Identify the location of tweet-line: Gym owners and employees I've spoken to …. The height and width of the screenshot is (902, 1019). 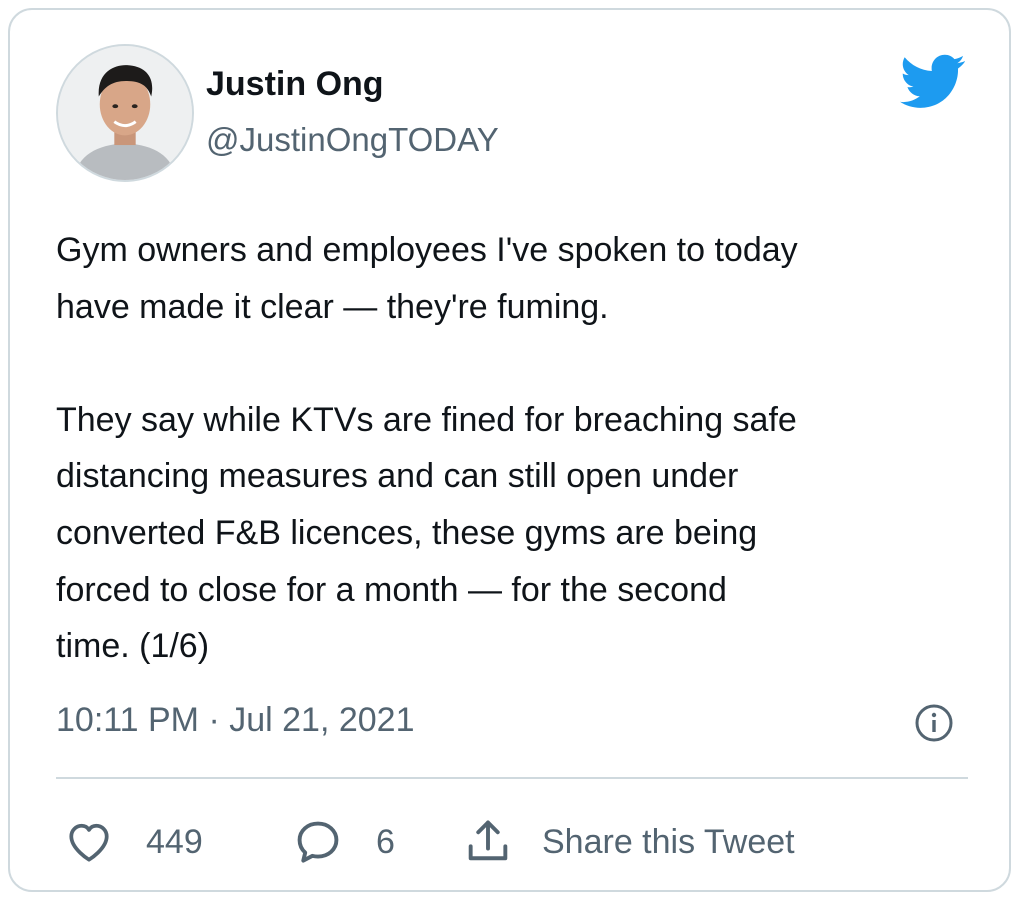
(427, 250).